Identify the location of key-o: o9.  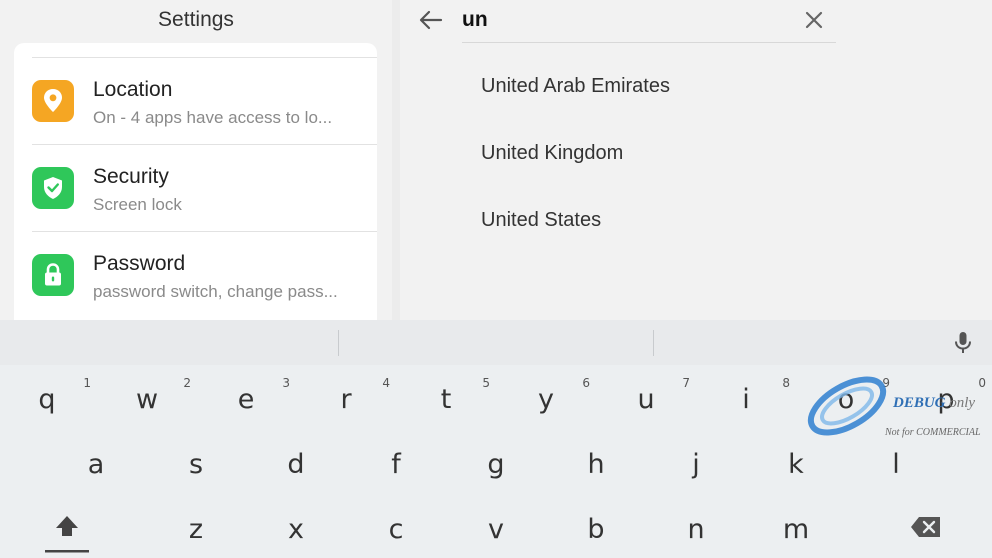
(853, 400).